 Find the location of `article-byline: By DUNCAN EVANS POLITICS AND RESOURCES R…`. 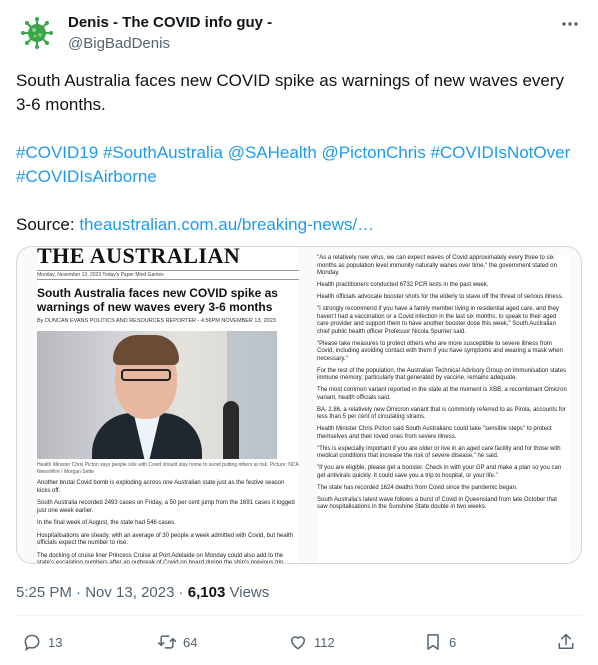

article-byline: By DUNCAN EVANS POLITICS AND RESOURCES R… is located at coordinates (156, 321).